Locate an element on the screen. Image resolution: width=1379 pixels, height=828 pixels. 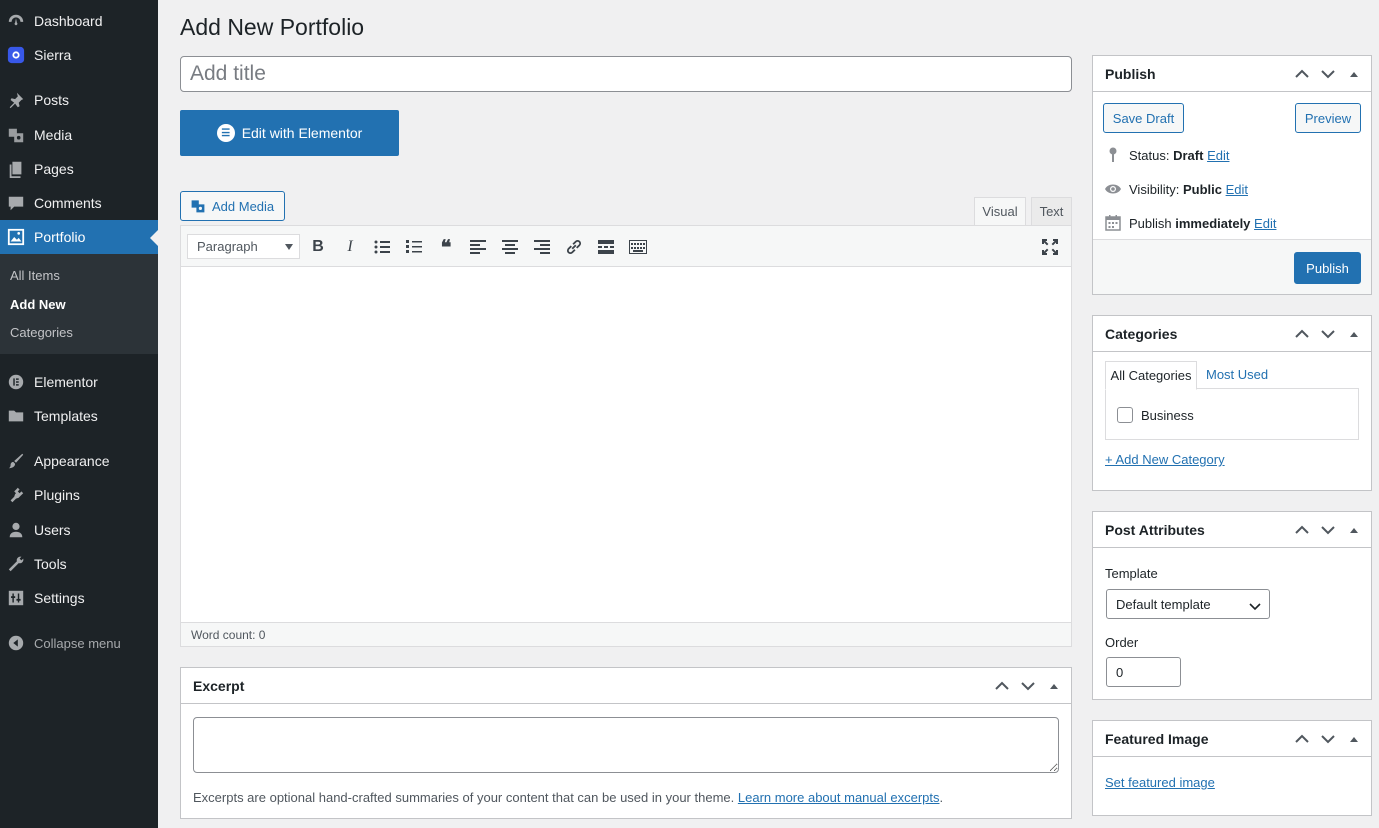
align-right-icon is located at coordinates (542, 247).